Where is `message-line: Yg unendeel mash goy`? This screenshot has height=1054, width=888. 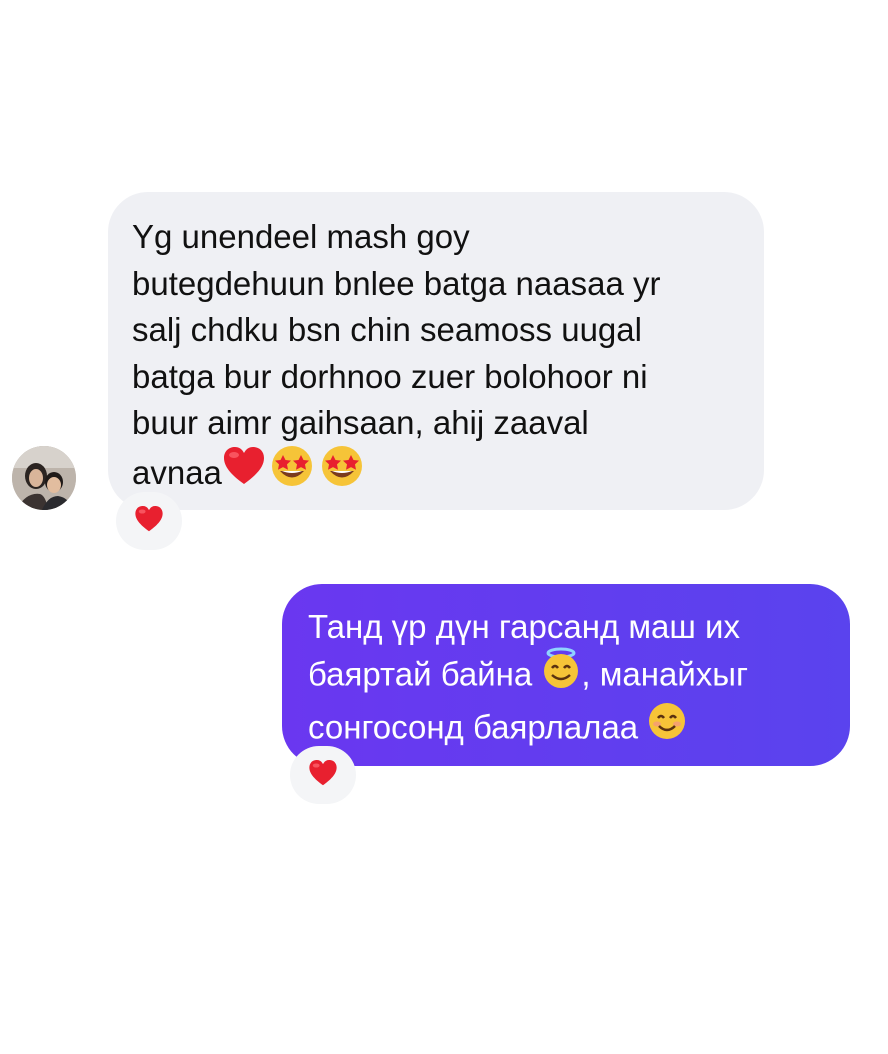
message-line: Yg unendeel mash goy is located at coordinates (301, 236).